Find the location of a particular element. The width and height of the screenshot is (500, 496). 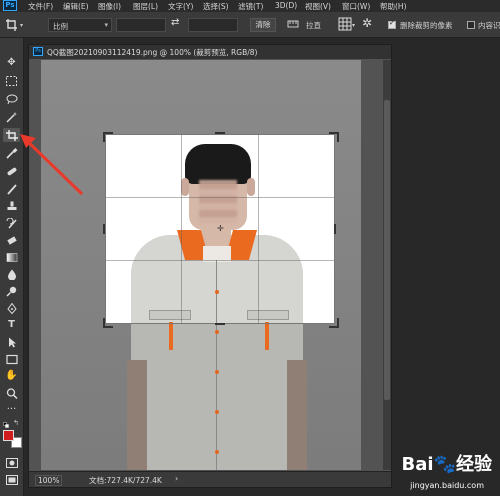

chevron-down-icon: ▾ is located at coordinates (106, 25).